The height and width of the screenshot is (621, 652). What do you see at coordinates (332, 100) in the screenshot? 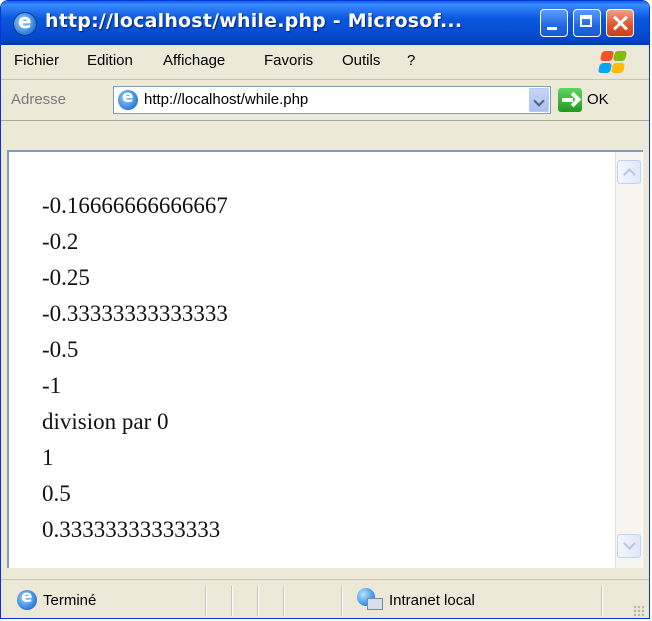
I see `address-input: http://localhost/while.php` at bounding box center [332, 100].